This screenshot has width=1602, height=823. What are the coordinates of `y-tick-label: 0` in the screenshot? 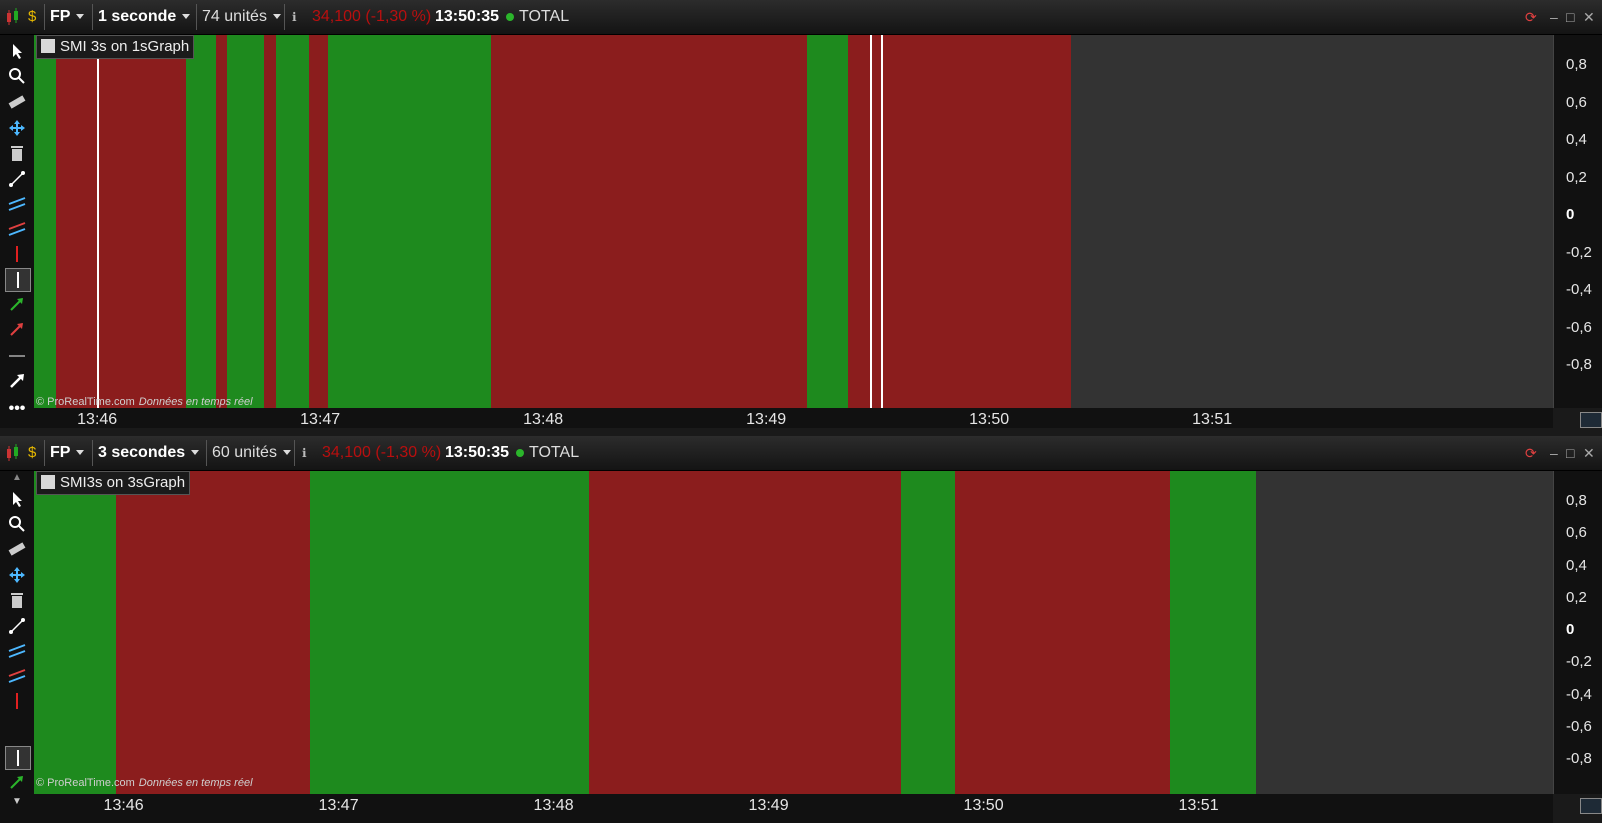 It's located at (1570, 629).